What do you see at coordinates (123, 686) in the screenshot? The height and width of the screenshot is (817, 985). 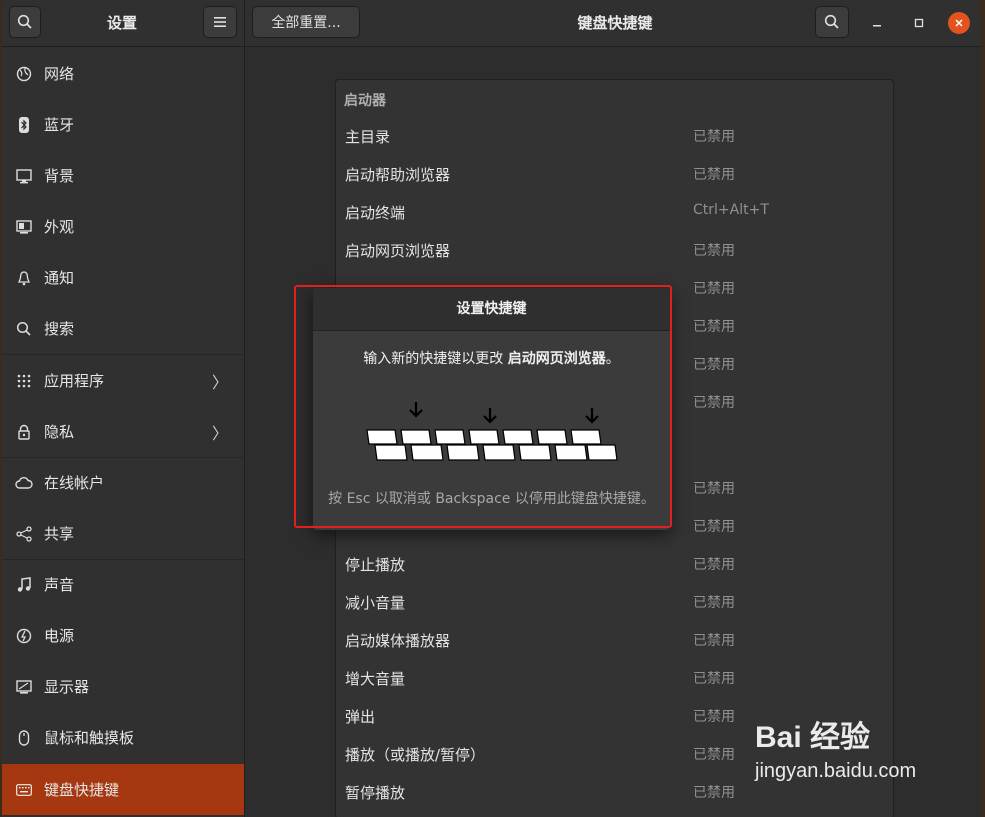 I see `sidebar-item-displays: 显示器` at bounding box center [123, 686].